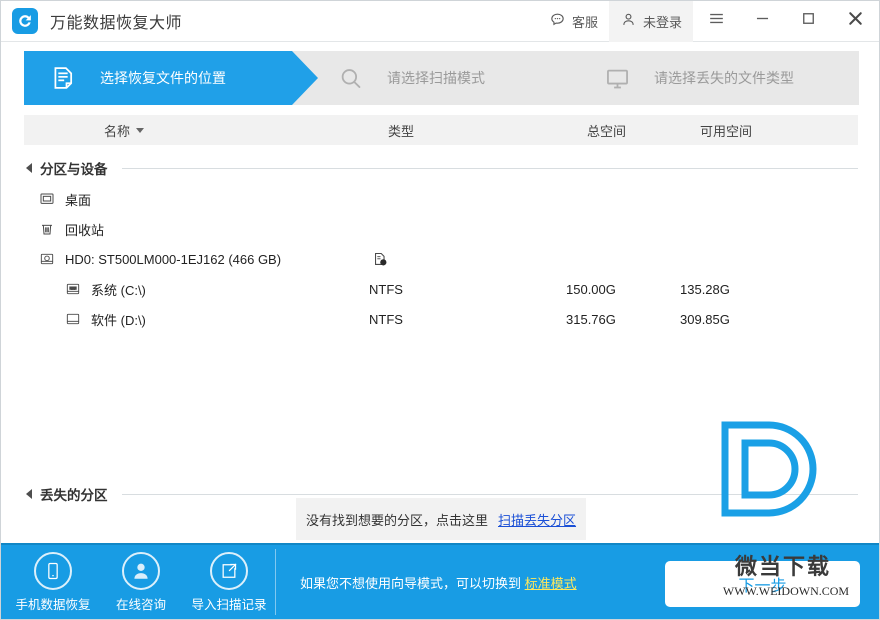 The image size is (880, 620). I want to click on row-name: 桌面, so click(78, 200).